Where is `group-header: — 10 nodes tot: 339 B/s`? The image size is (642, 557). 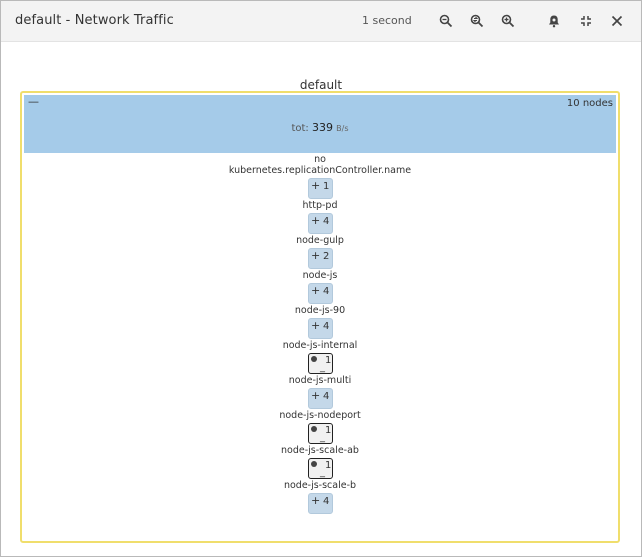
group-header: — 10 nodes tot: 339 B/s is located at coordinates (320, 124).